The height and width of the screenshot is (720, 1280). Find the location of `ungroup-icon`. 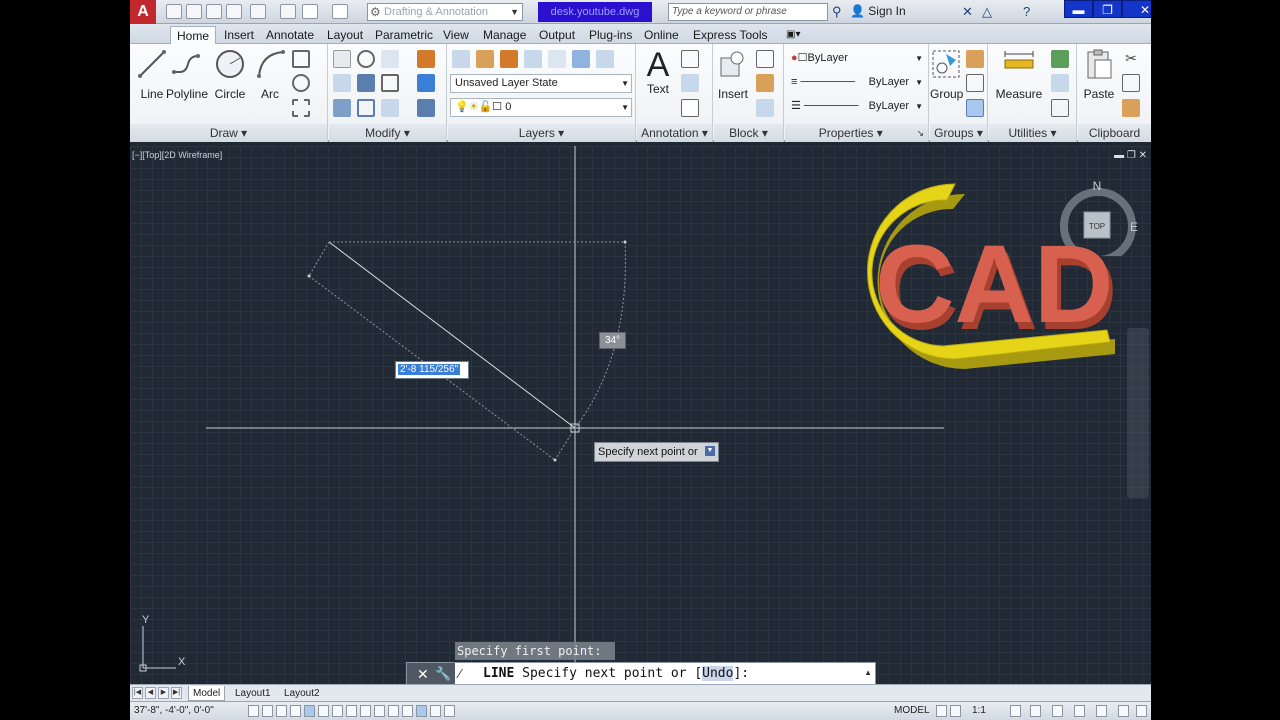

ungroup-icon is located at coordinates (975, 59).